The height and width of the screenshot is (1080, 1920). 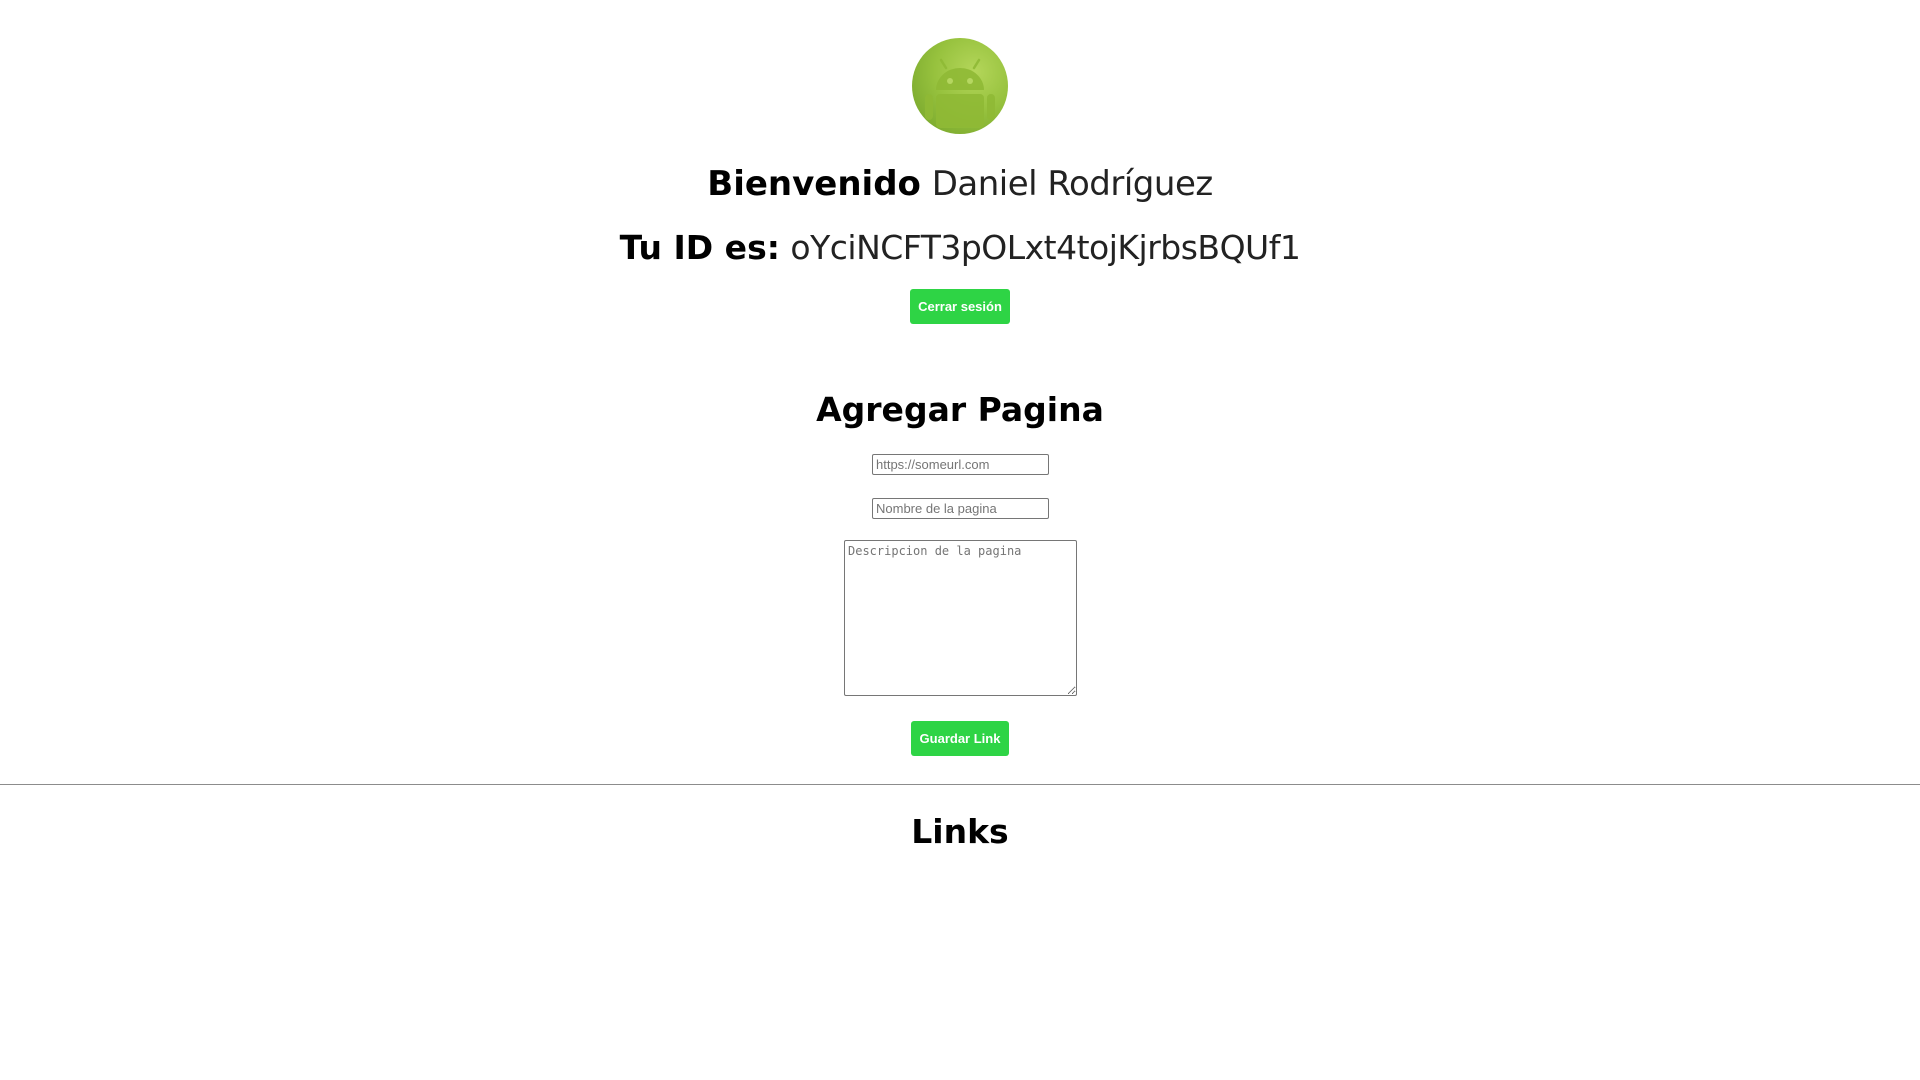 I want to click on section-divider, so click(x=960, y=784).